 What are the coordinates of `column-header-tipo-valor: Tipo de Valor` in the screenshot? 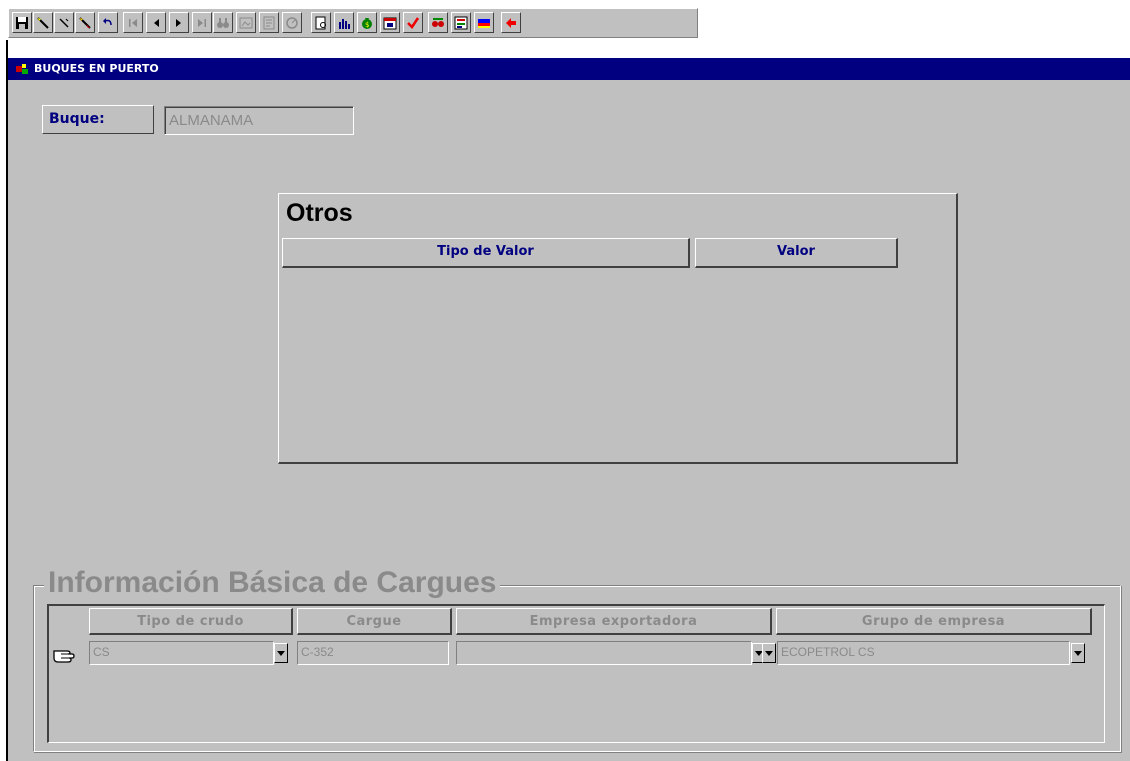 It's located at (486, 253).